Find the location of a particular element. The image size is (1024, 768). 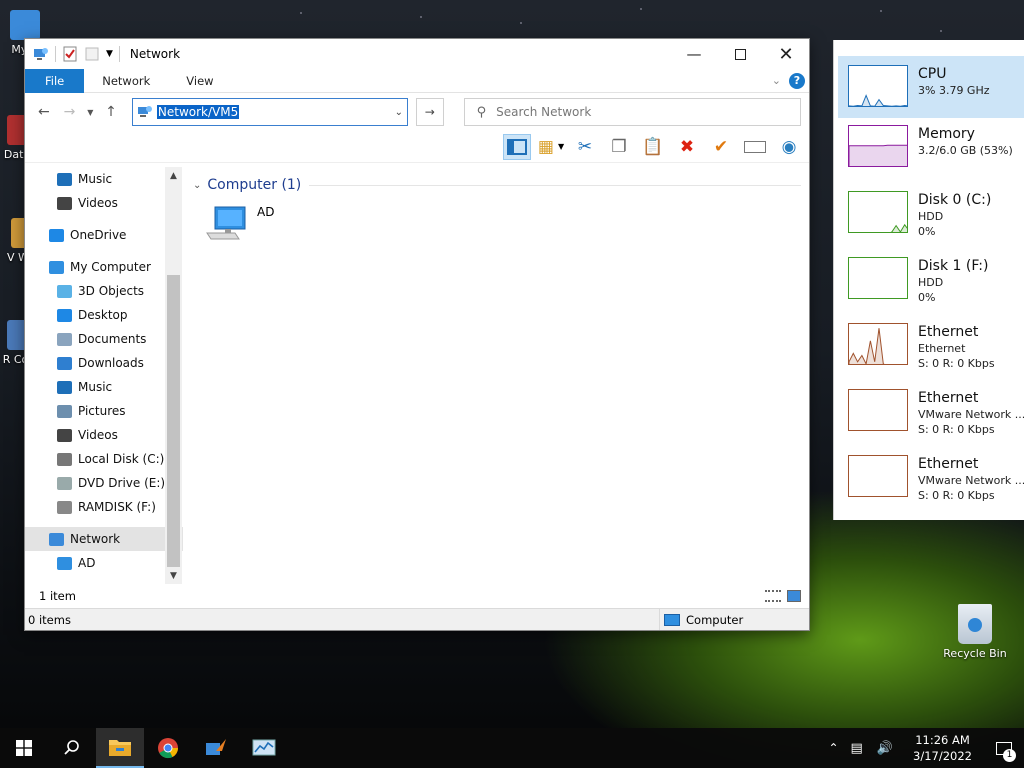

rename-button is located at coordinates (755, 147).